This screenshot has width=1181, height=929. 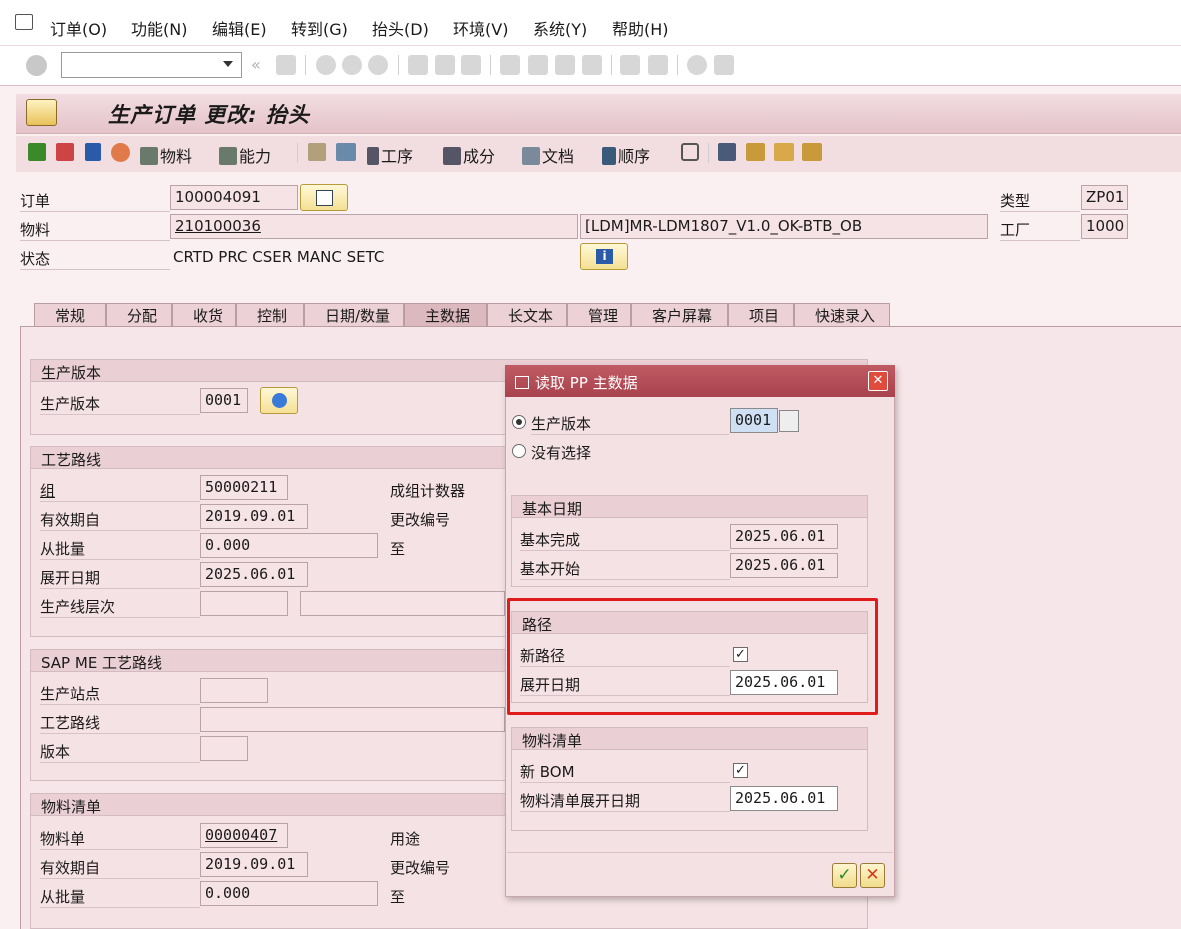 What do you see at coordinates (204, 315) in the screenshot?
I see `tab-goods-receipt: 收货` at bounding box center [204, 315].